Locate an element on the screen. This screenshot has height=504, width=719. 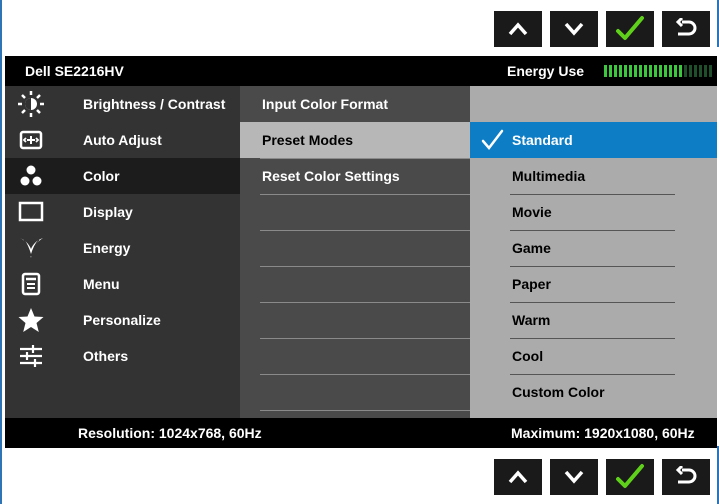
submenu-item-reset-color-settings: Reset Color Settings is located at coordinates (355, 176).